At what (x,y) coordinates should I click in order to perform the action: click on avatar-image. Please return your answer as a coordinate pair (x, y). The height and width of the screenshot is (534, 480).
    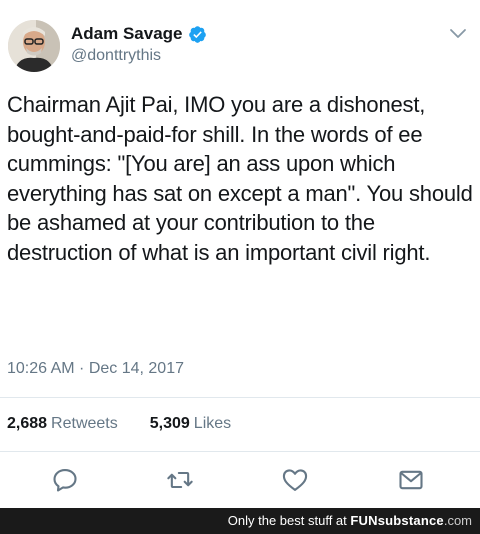
    Looking at the image, I should click on (34, 46).